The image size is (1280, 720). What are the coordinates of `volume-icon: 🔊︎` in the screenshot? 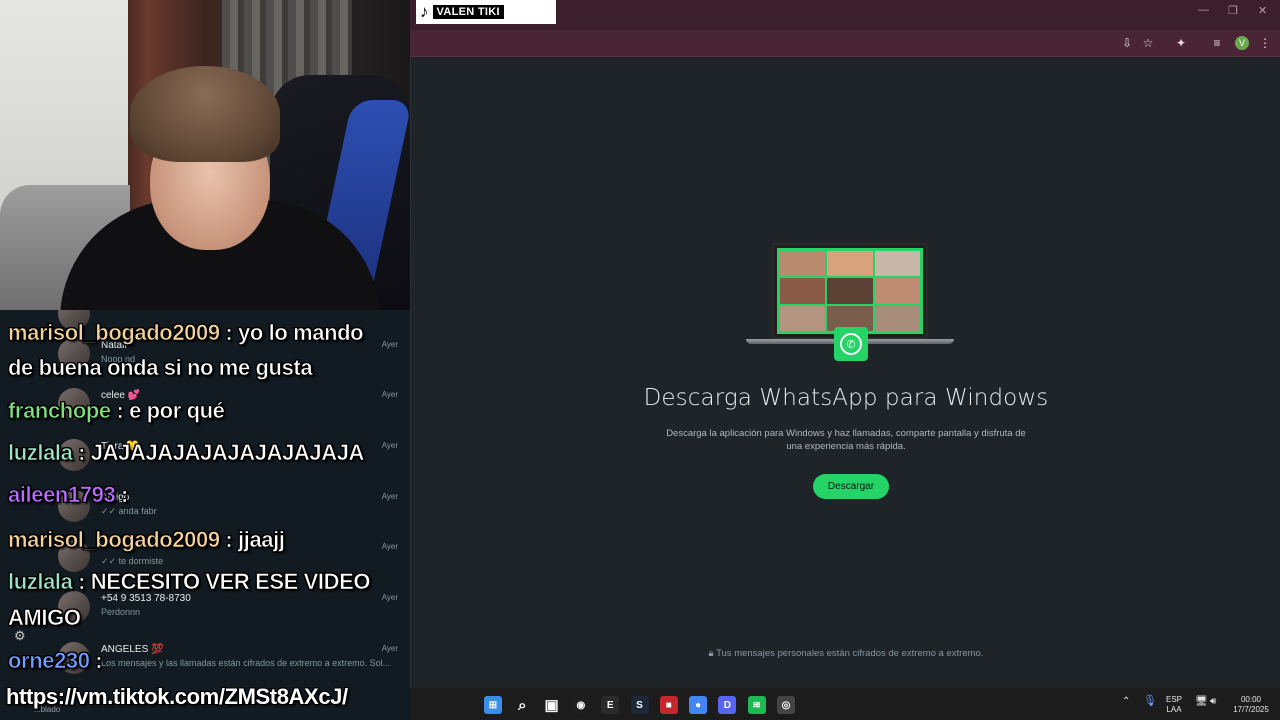 It's located at (1213, 702).